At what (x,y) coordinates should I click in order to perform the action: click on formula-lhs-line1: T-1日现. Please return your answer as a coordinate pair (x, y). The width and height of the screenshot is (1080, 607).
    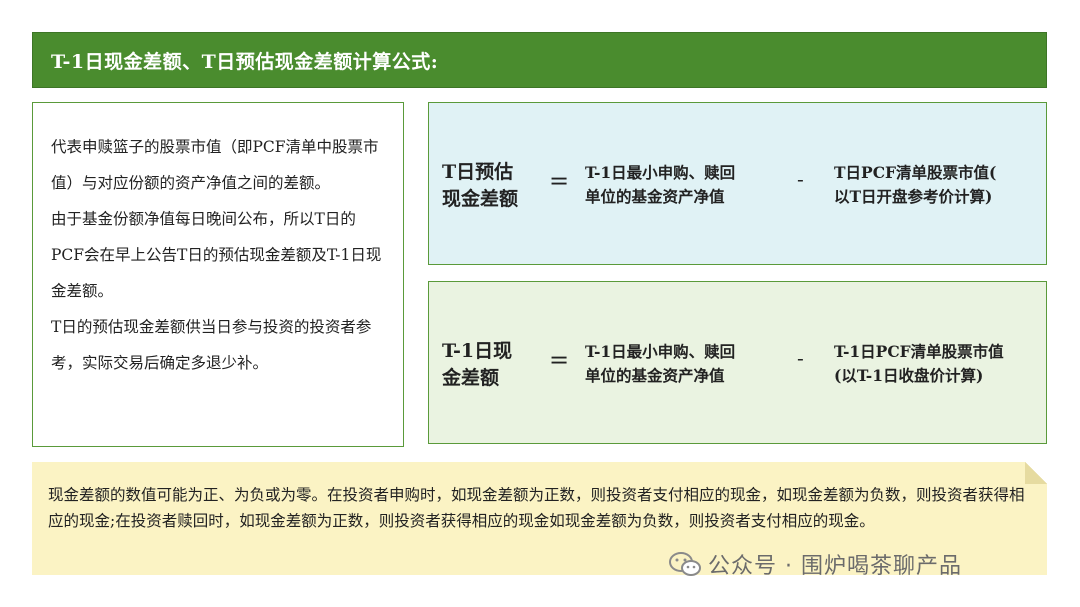
    Looking at the image, I should click on (477, 351).